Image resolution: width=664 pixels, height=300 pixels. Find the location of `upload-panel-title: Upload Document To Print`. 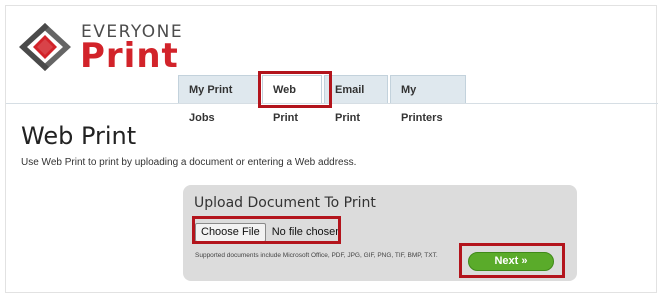

upload-panel-title: Upload Document To Print is located at coordinates (285, 203).